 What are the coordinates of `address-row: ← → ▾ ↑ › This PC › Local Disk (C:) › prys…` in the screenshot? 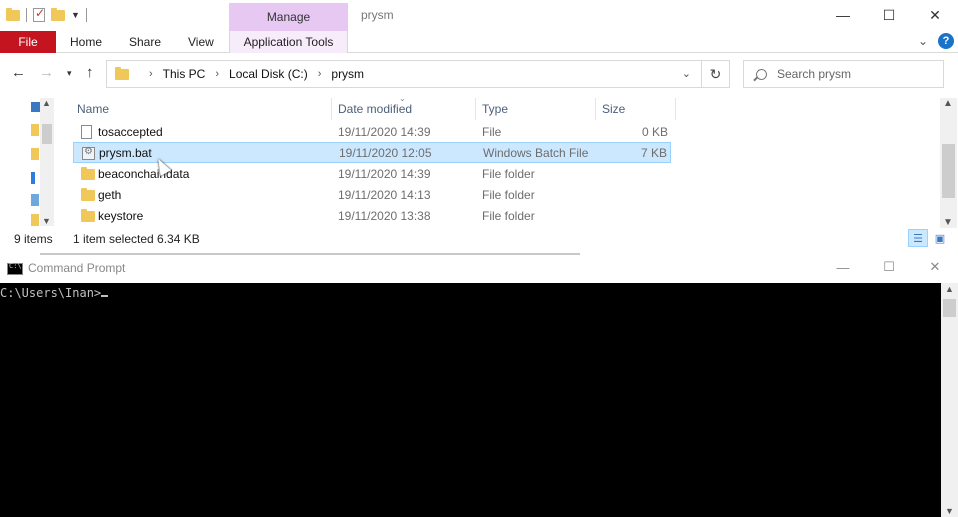 It's located at (479, 74).